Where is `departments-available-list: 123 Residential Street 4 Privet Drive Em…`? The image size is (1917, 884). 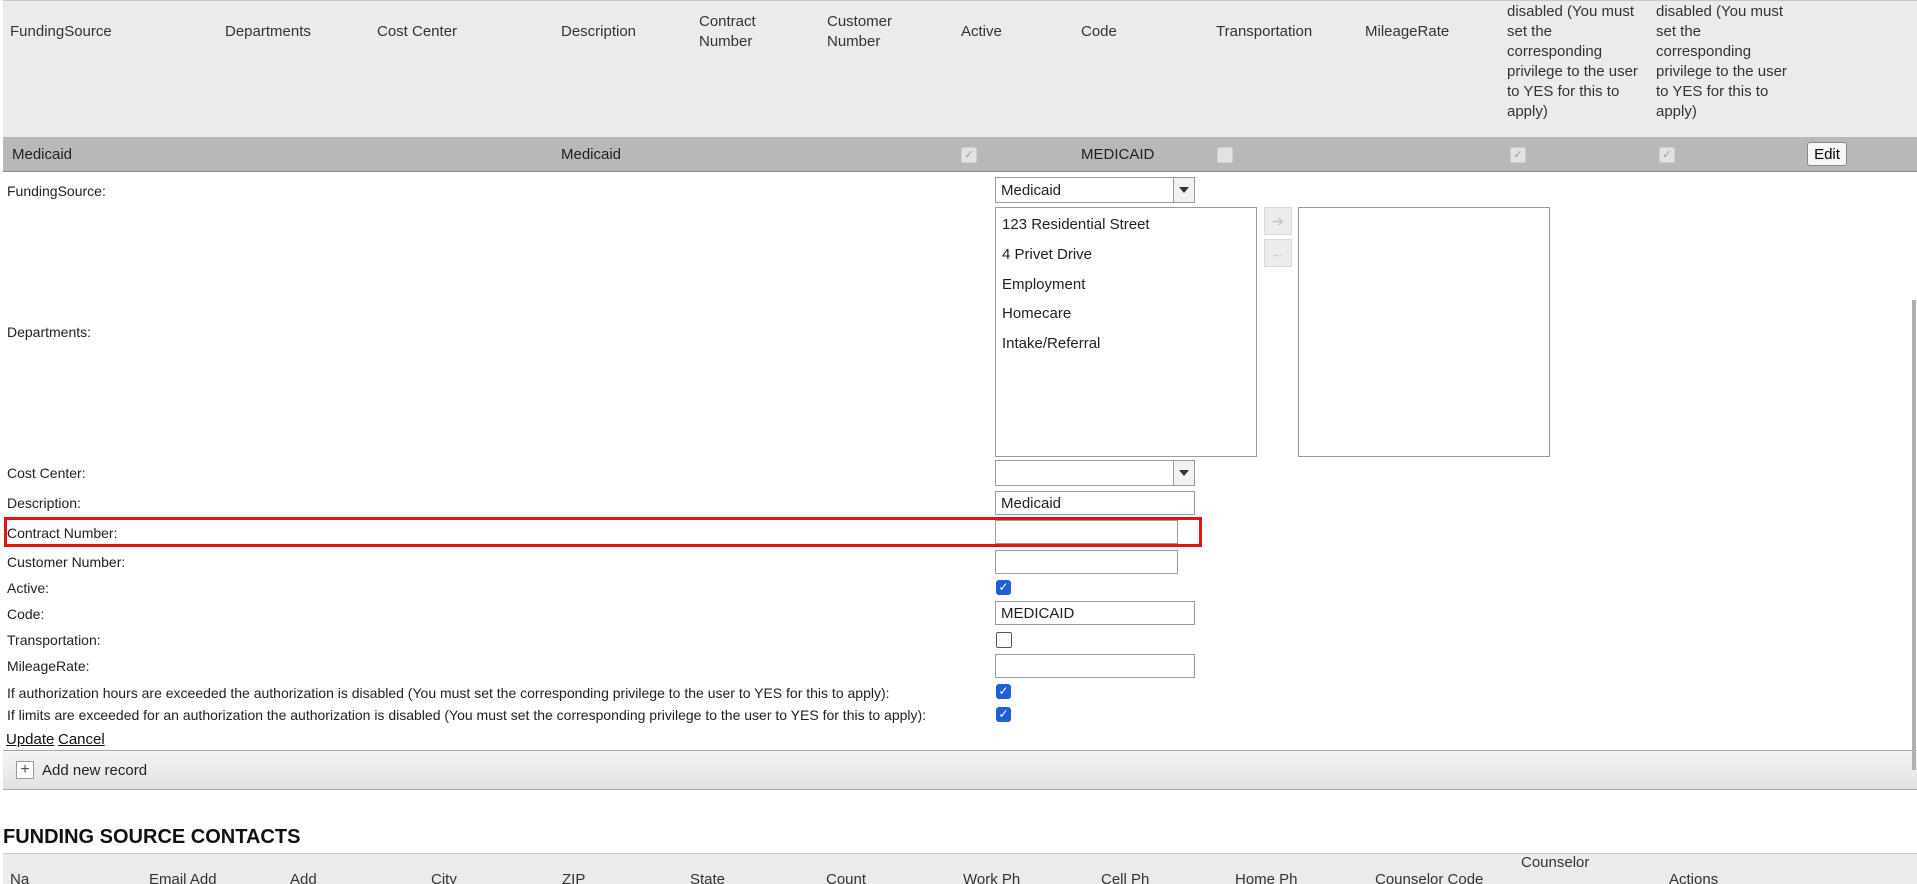 departments-available-list: 123 Residential Street 4 Privet Drive Em… is located at coordinates (1126, 332).